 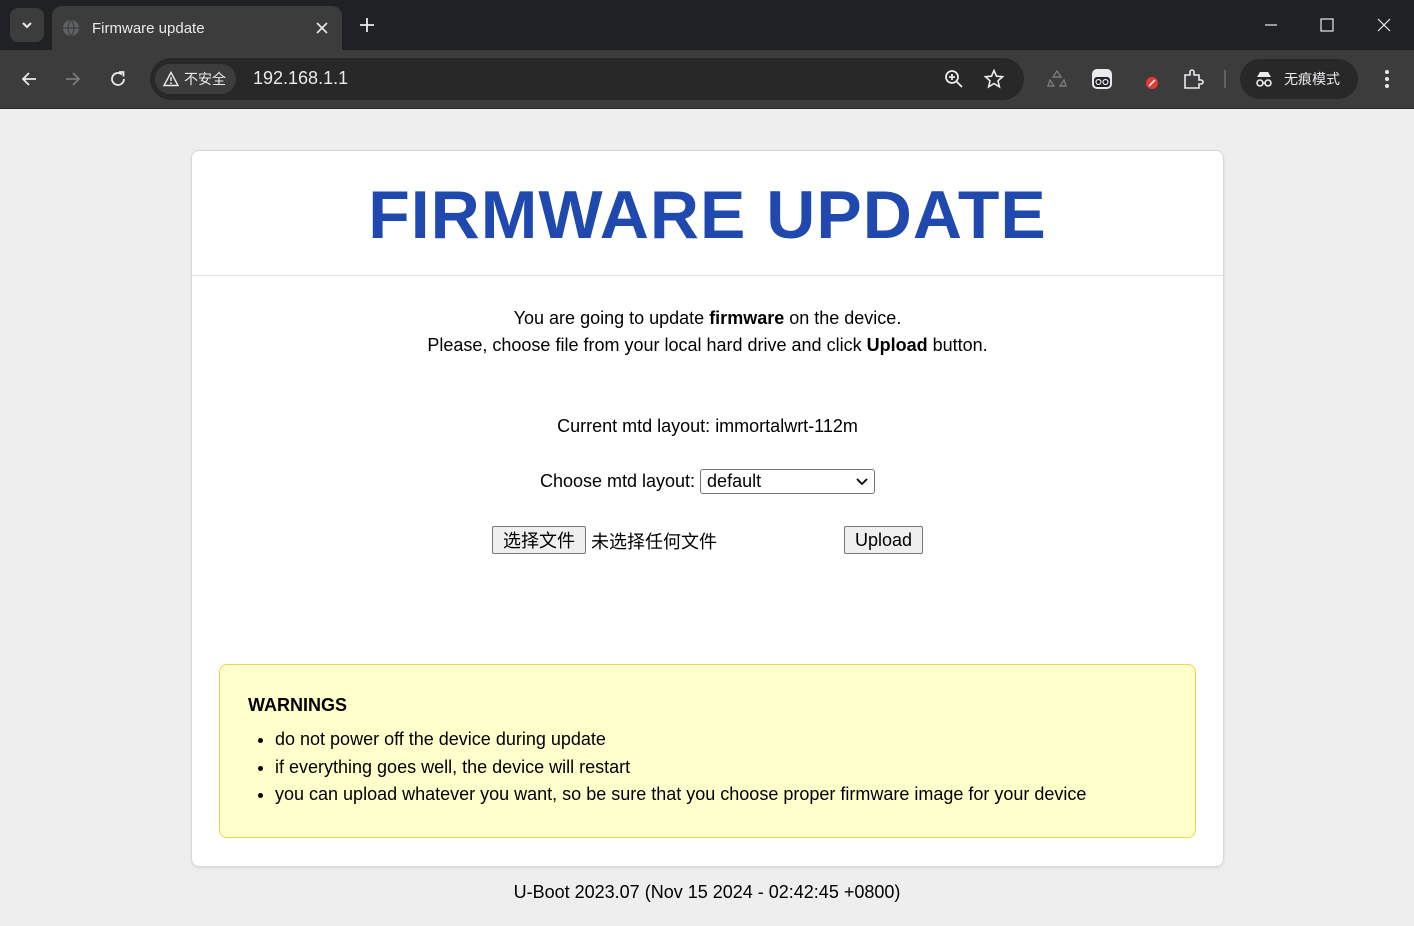 I want to click on new-tab-button, so click(x=367, y=25).